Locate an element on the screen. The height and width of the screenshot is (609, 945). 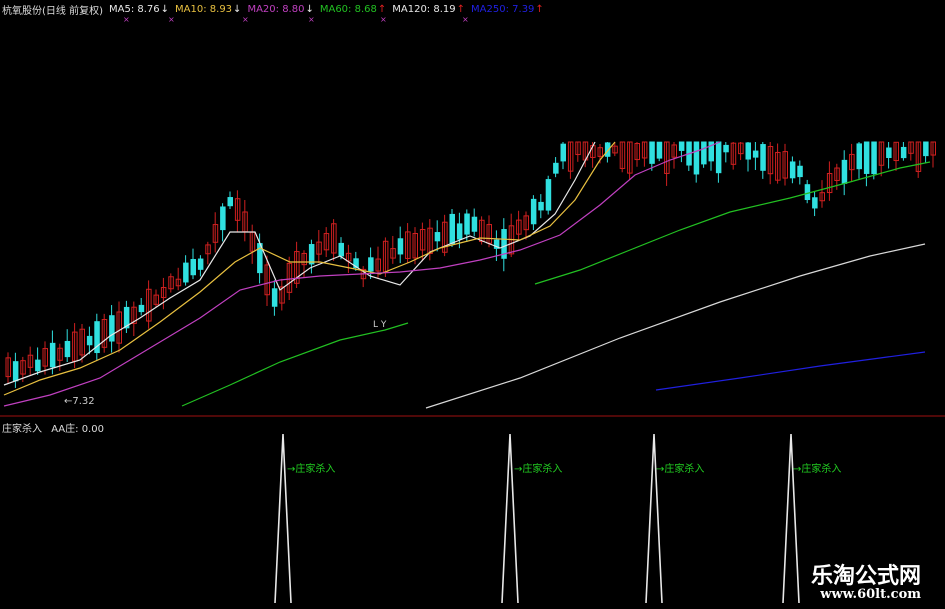
ma10-value: 8.93 is located at coordinates (221, 9).